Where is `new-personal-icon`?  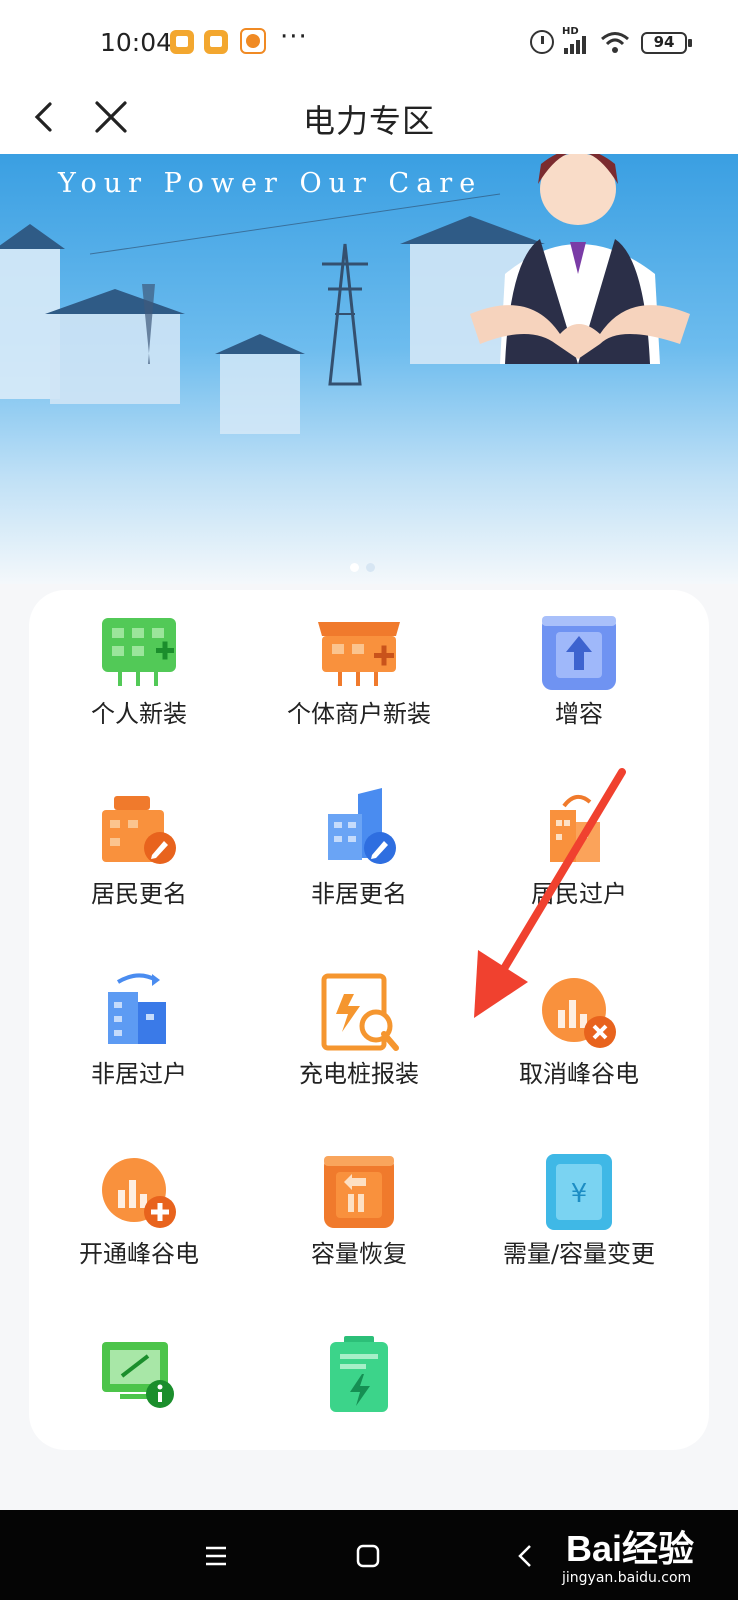
new-personal-icon is located at coordinates (139, 652).